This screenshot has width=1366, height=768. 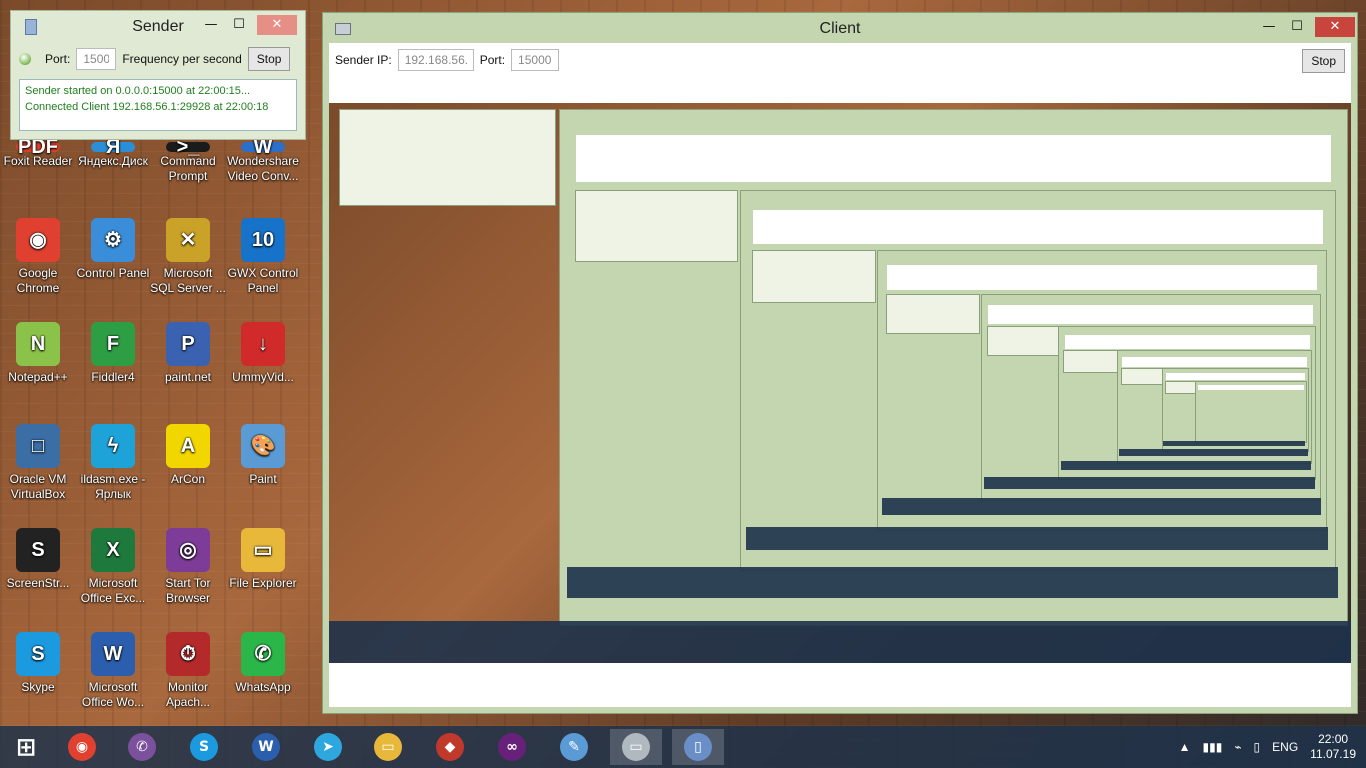 I want to click on telegram-icon: ➤, so click(x=328, y=747).